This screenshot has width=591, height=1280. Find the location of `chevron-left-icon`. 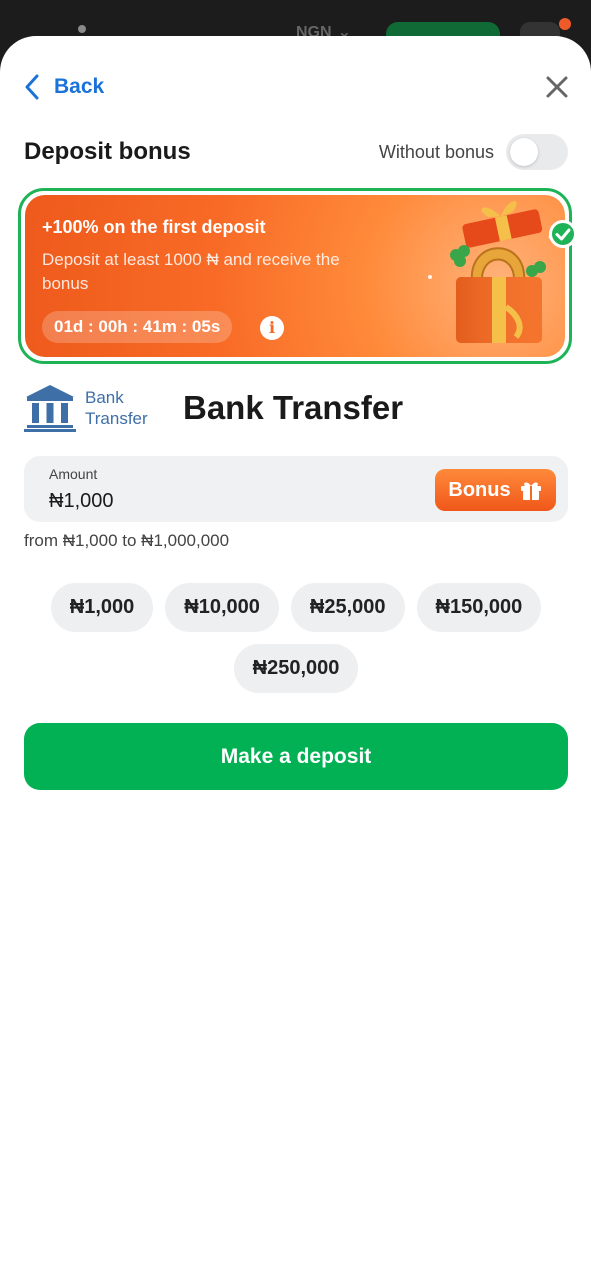

chevron-left-icon is located at coordinates (32, 87).